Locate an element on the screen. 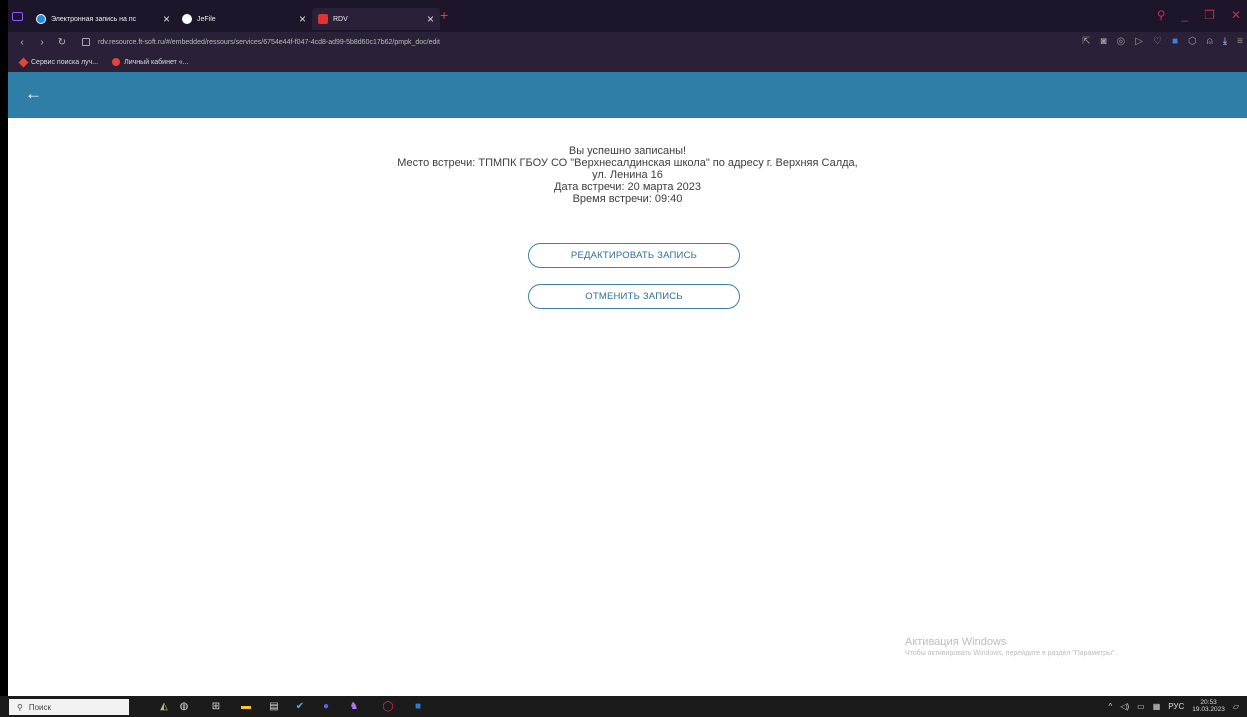 This screenshot has width=1247, height=717. extension-icon: ■ is located at coordinates (1175, 41).